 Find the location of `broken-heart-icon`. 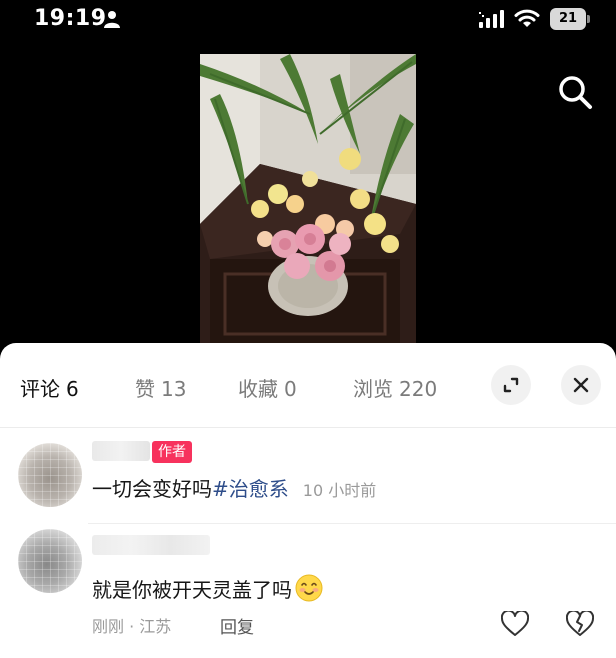

broken-heart-icon is located at coordinates (580, 624).